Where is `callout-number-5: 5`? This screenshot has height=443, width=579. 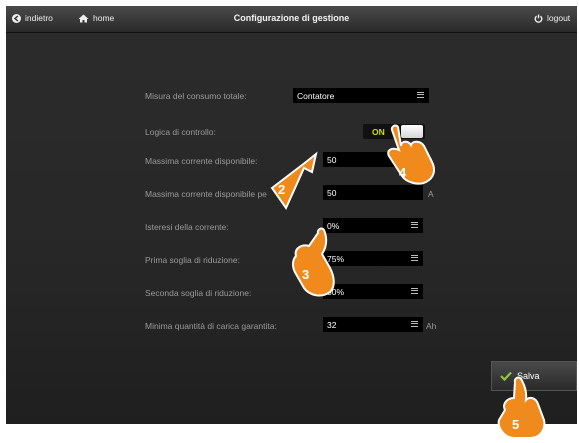
callout-number-5: 5 is located at coordinates (515, 424).